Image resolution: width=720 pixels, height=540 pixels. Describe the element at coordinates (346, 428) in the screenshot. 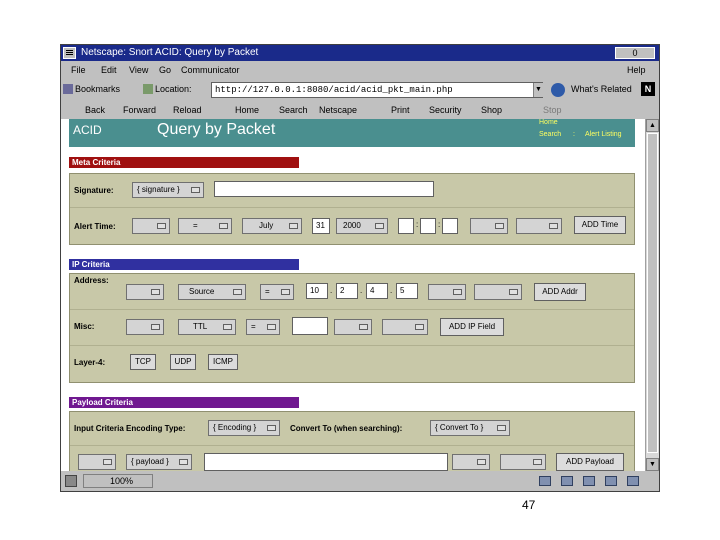

I see `convert-label: Convert To (when searching):` at that location.